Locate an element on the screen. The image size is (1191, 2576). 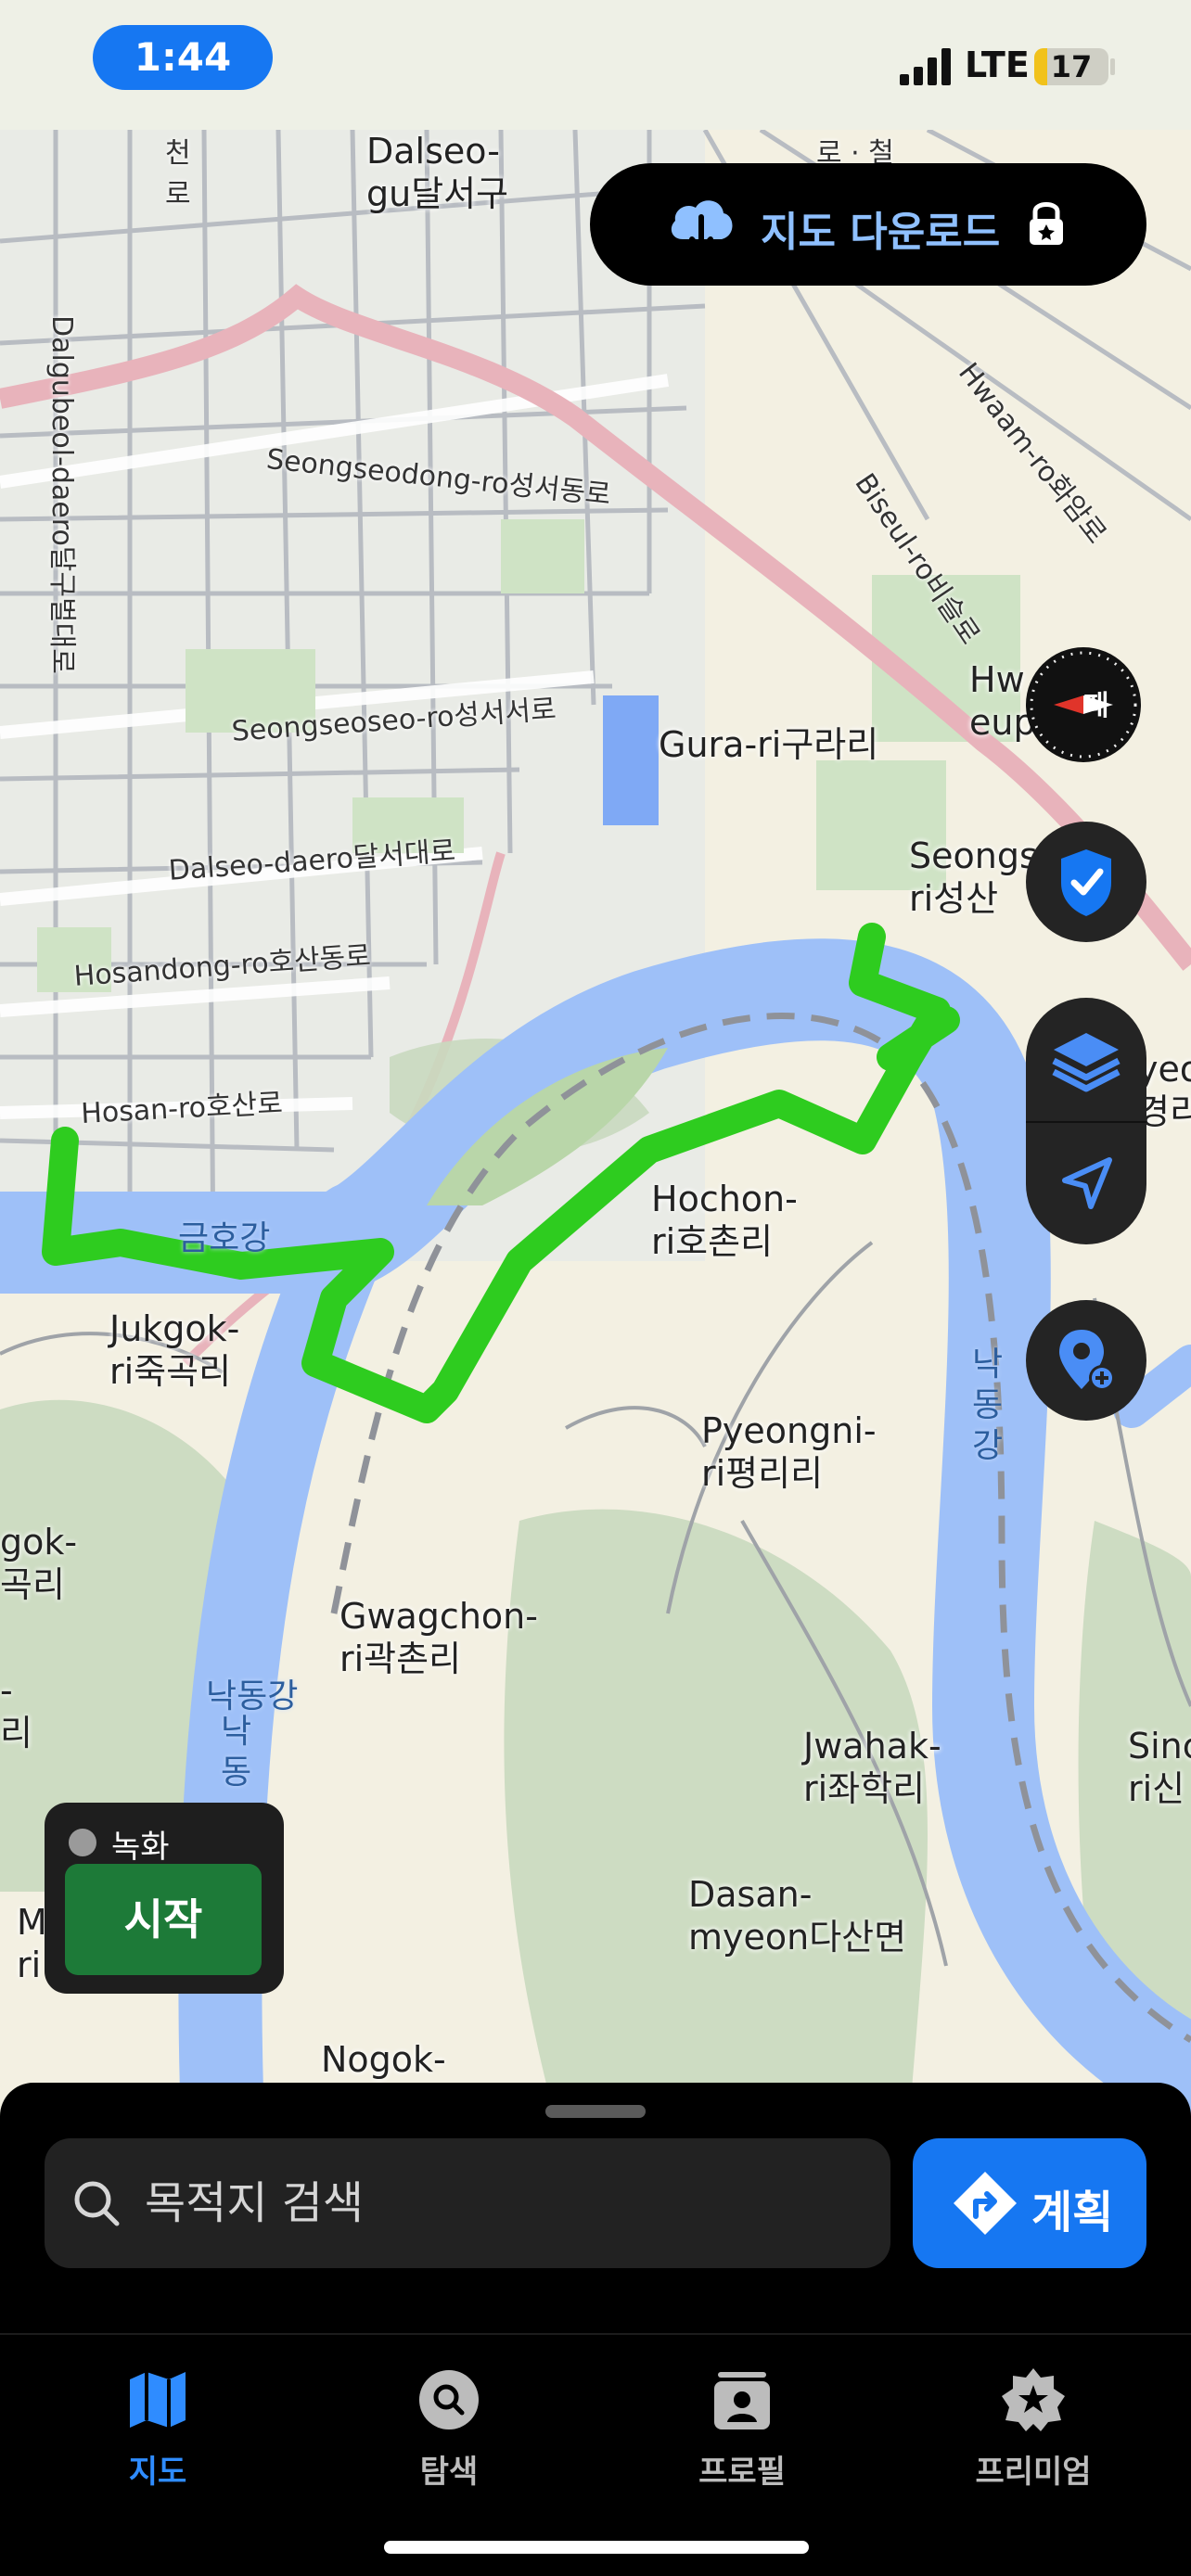
layers-icon is located at coordinates (1086, 1062).